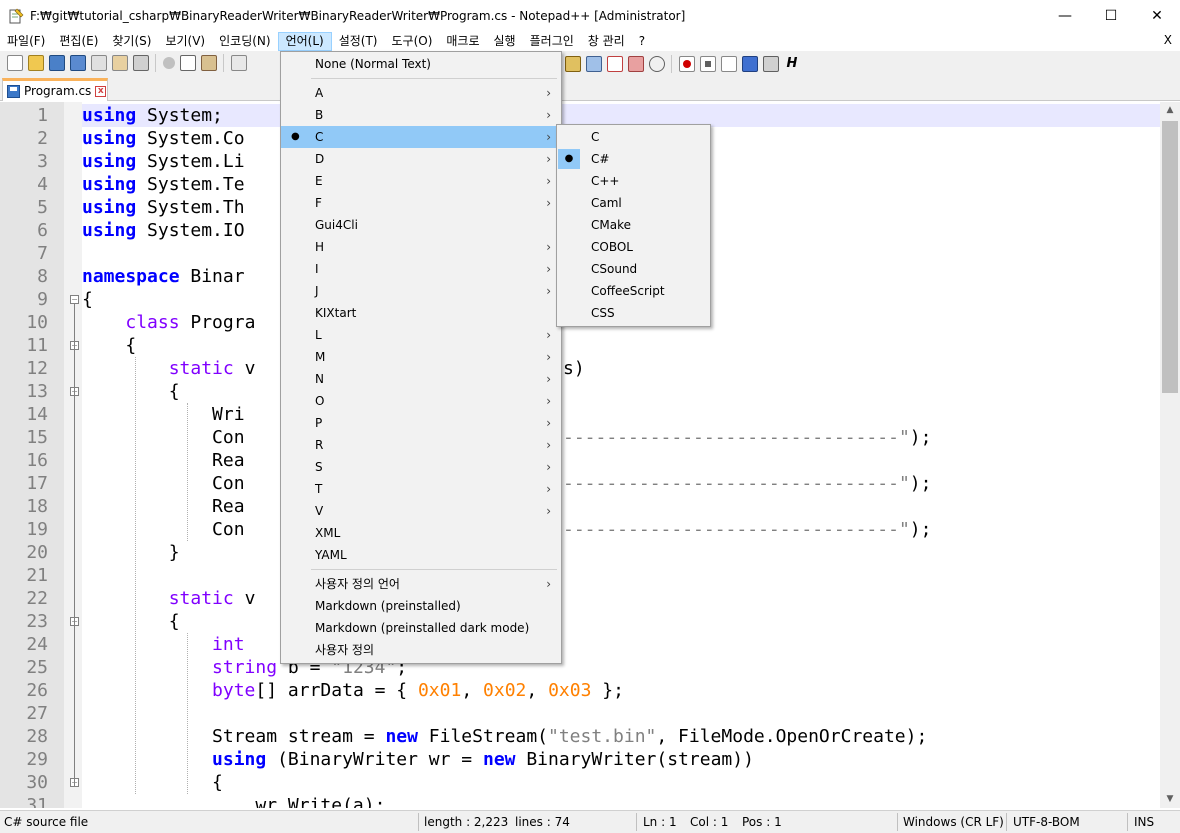 This screenshot has width=1180, height=833. What do you see at coordinates (99, 63) in the screenshot?
I see `close-icon` at bounding box center [99, 63].